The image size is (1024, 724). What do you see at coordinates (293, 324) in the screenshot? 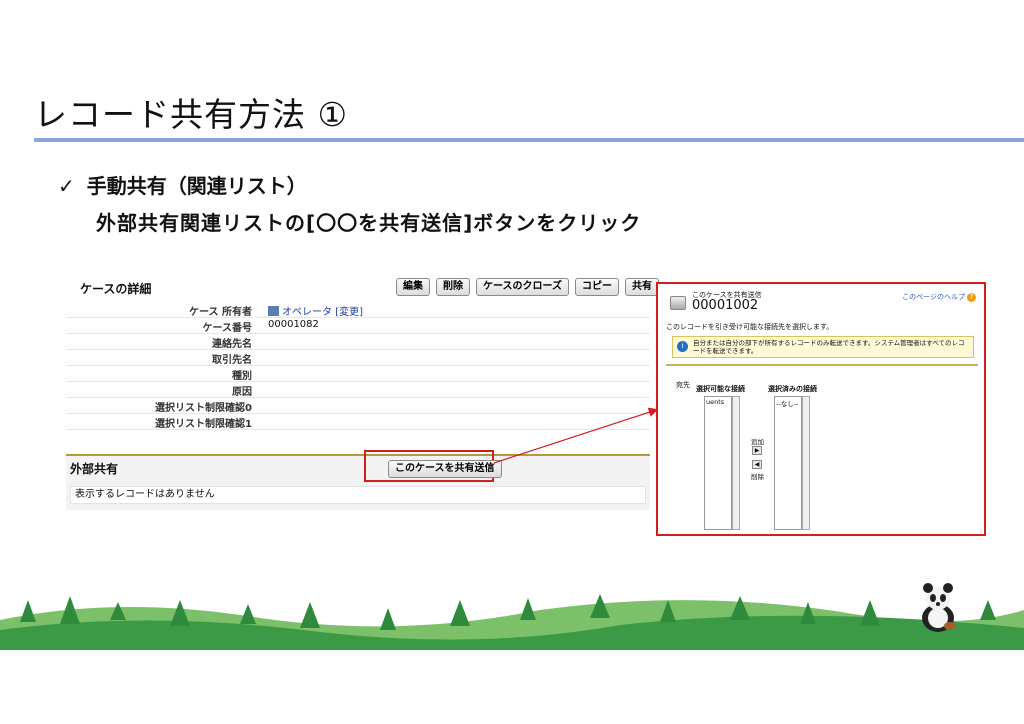
I see `field-value: 00001082` at bounding box center [293, 324].